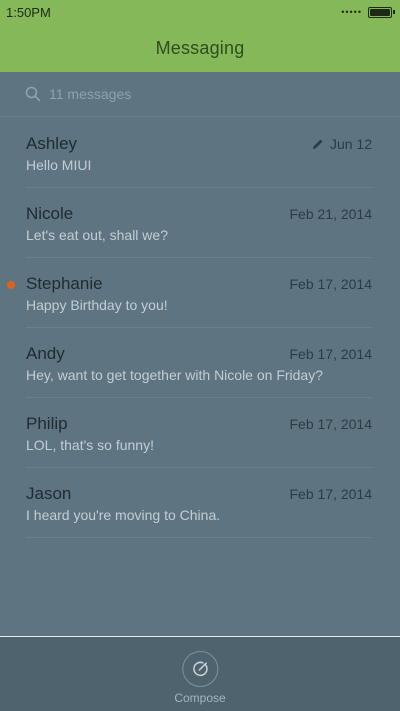 This screenshot has height=711, width=400. What do you see at coordinates (45, 353) in the screenshot?
I see `contact-name: Andy` at bounding box center [45, 353].